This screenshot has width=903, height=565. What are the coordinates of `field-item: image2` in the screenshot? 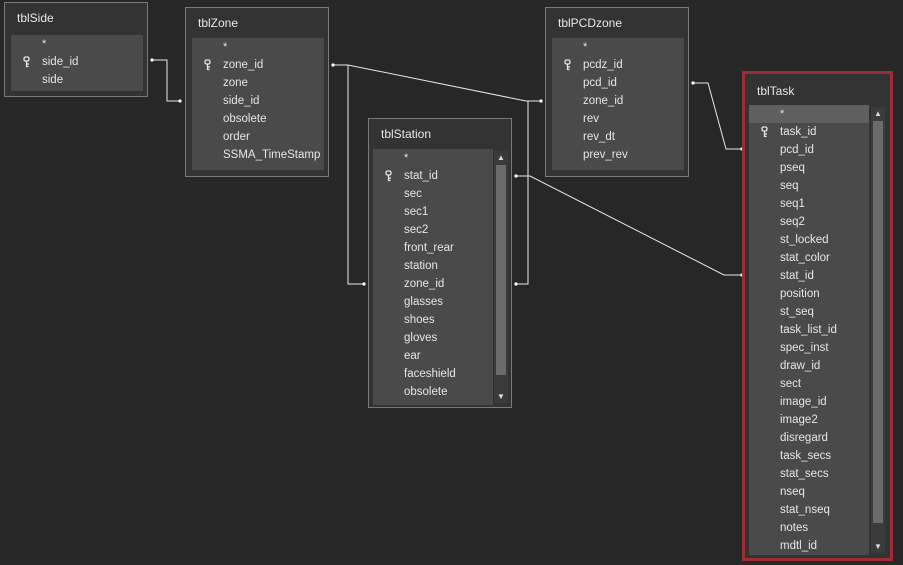 It's located at (809, 420).